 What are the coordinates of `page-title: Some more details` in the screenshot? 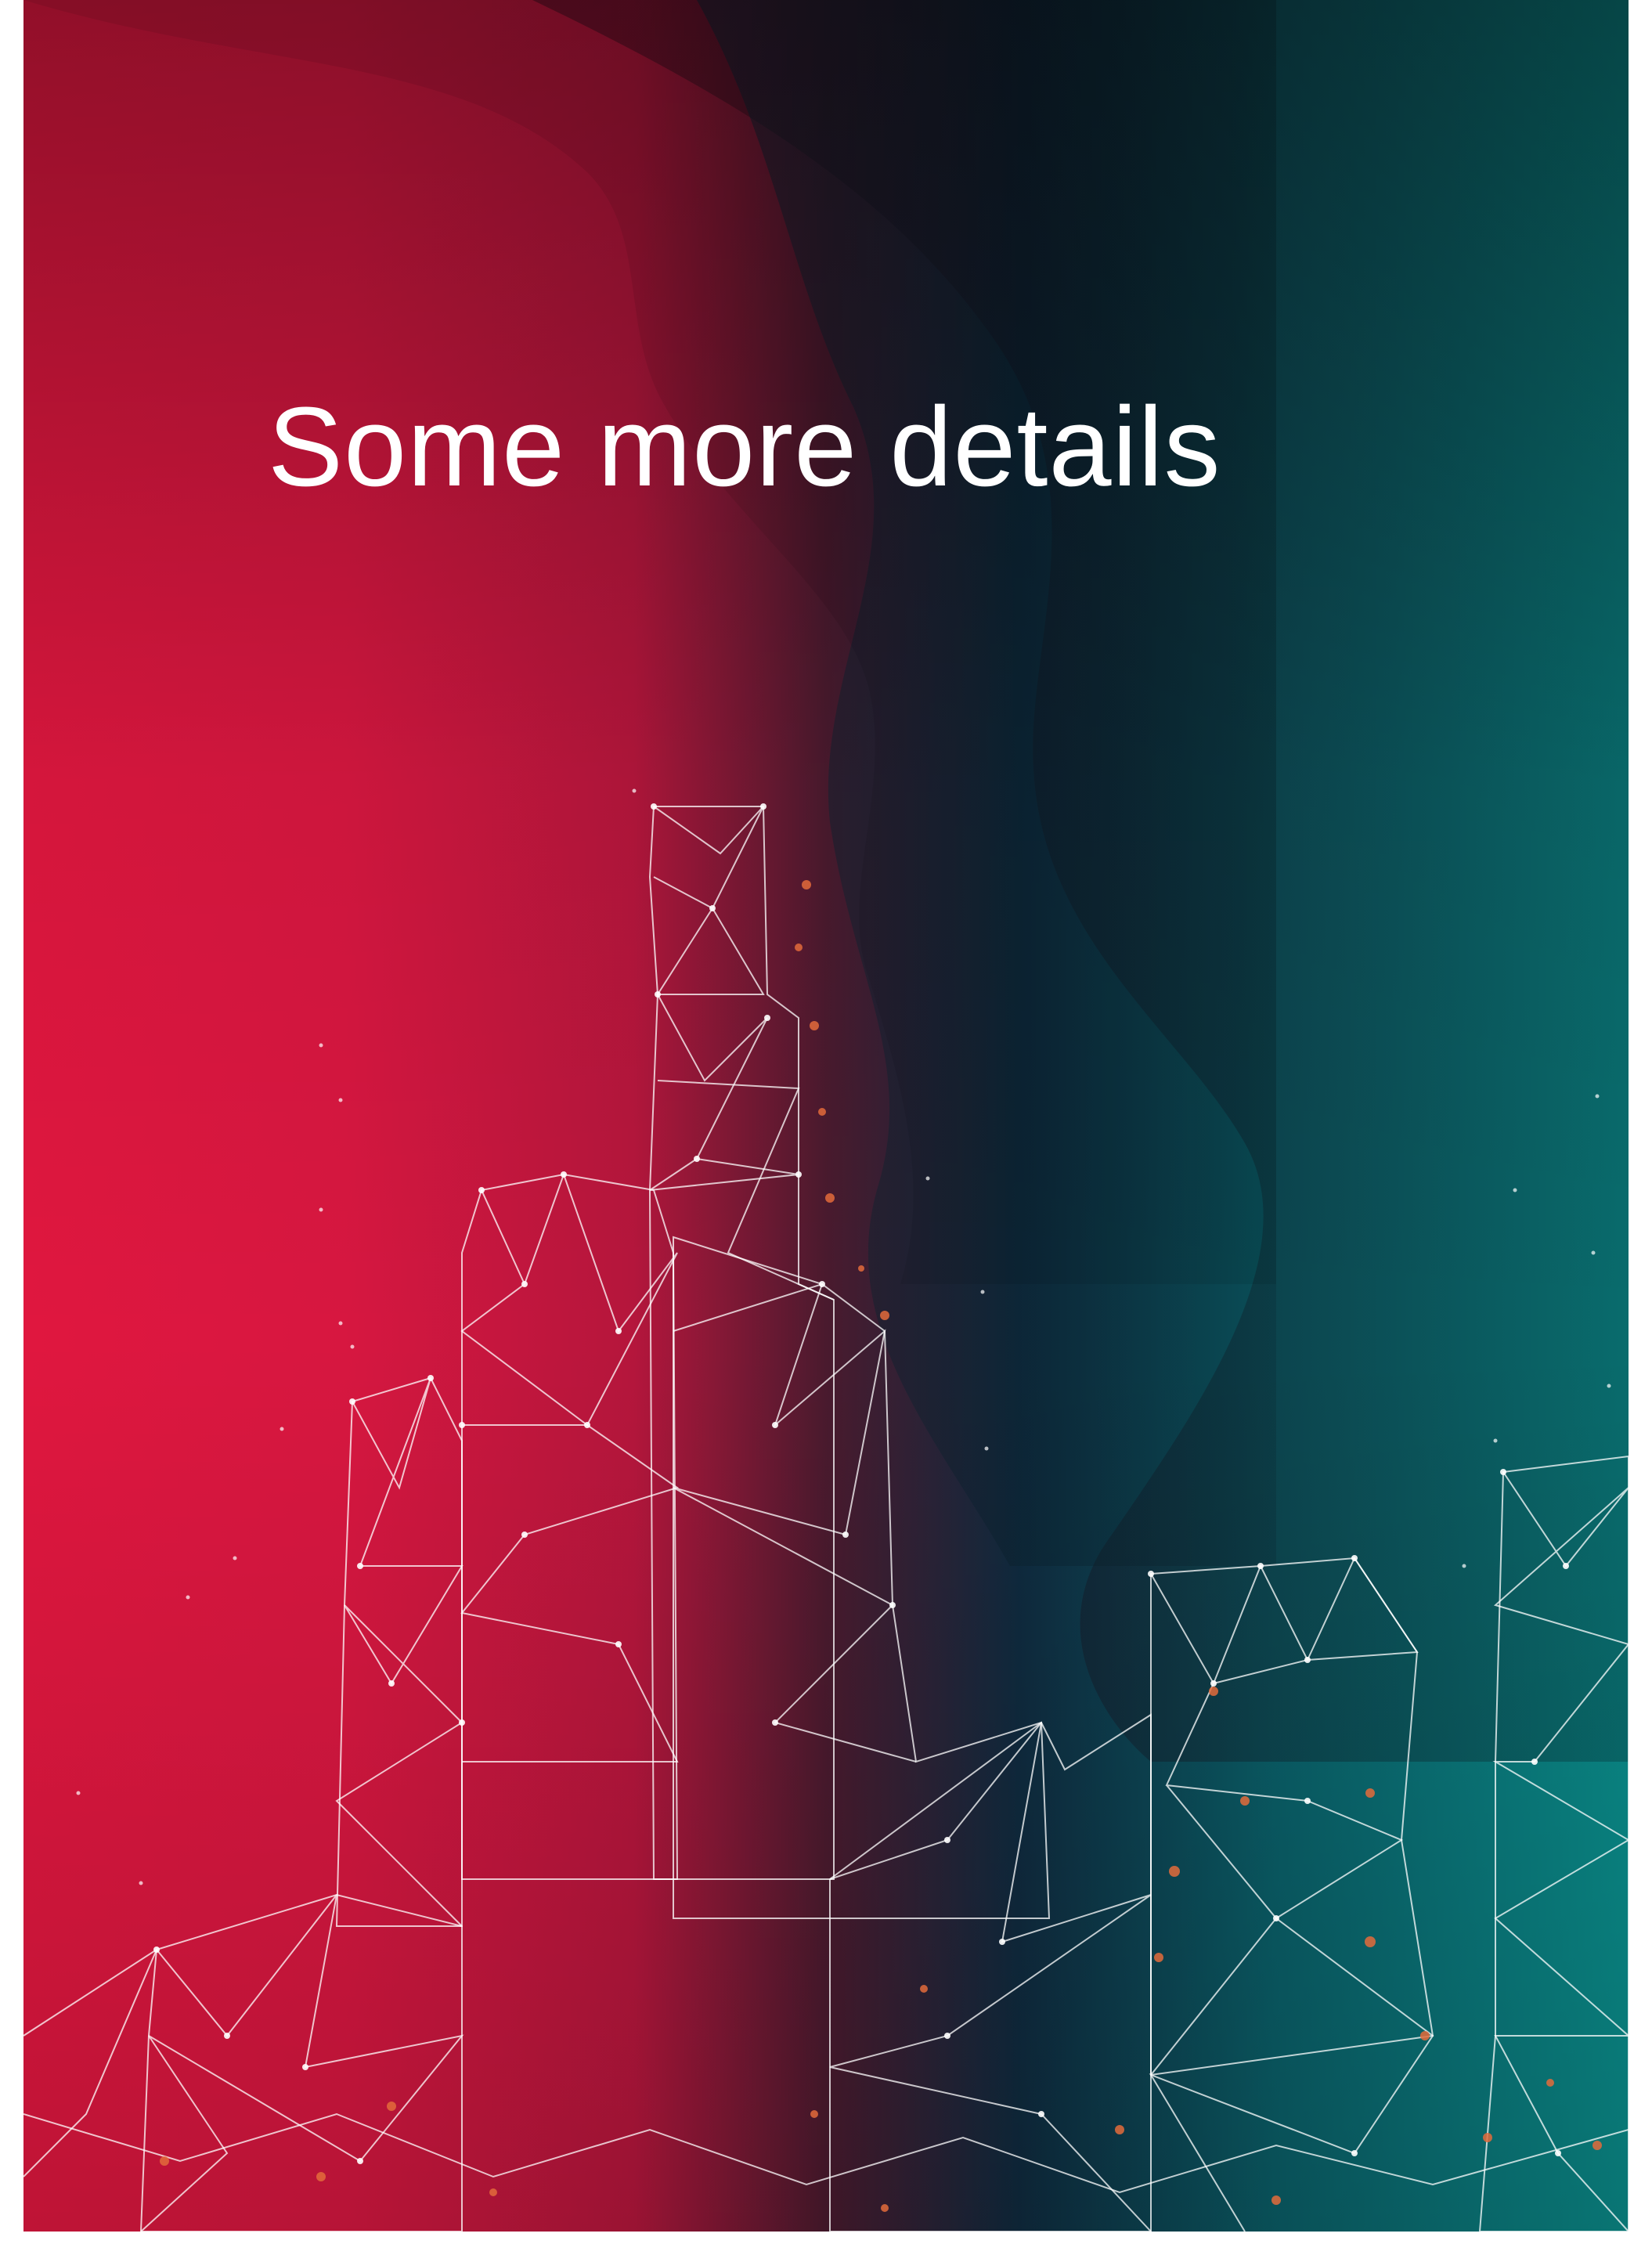 It's located at (744, 447).